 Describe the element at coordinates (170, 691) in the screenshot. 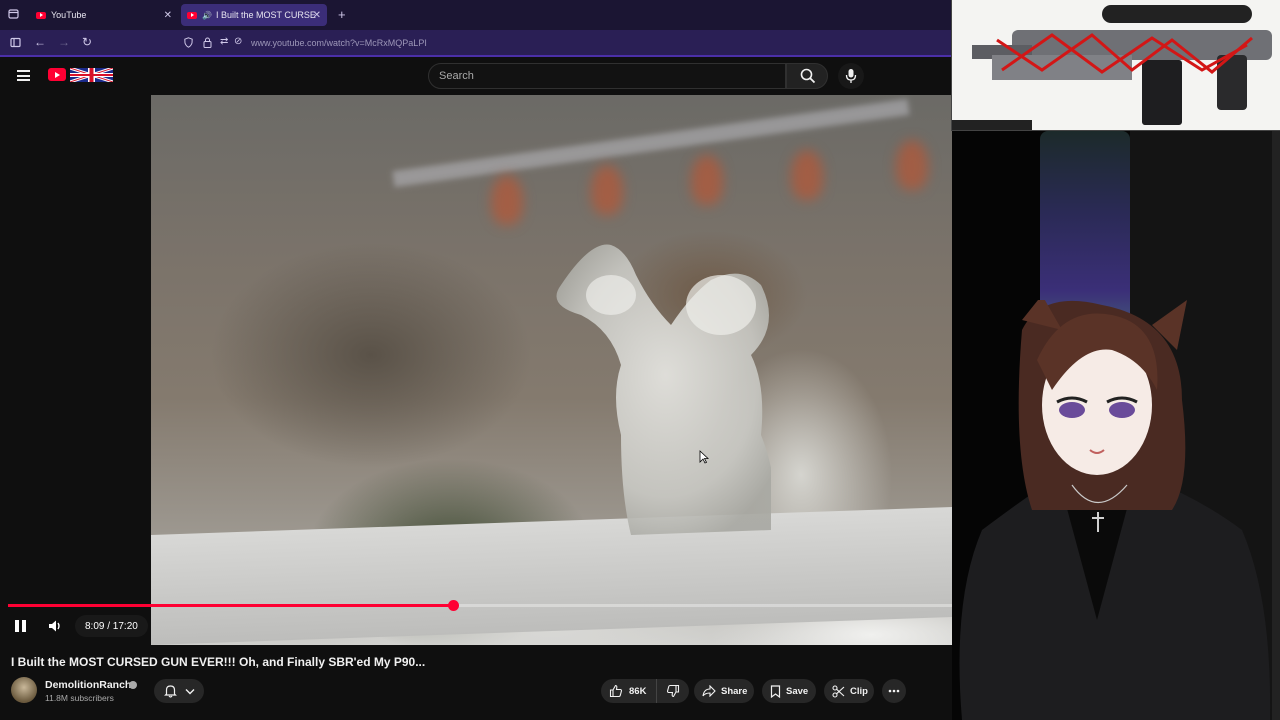

I see `bell-icon` at that location.